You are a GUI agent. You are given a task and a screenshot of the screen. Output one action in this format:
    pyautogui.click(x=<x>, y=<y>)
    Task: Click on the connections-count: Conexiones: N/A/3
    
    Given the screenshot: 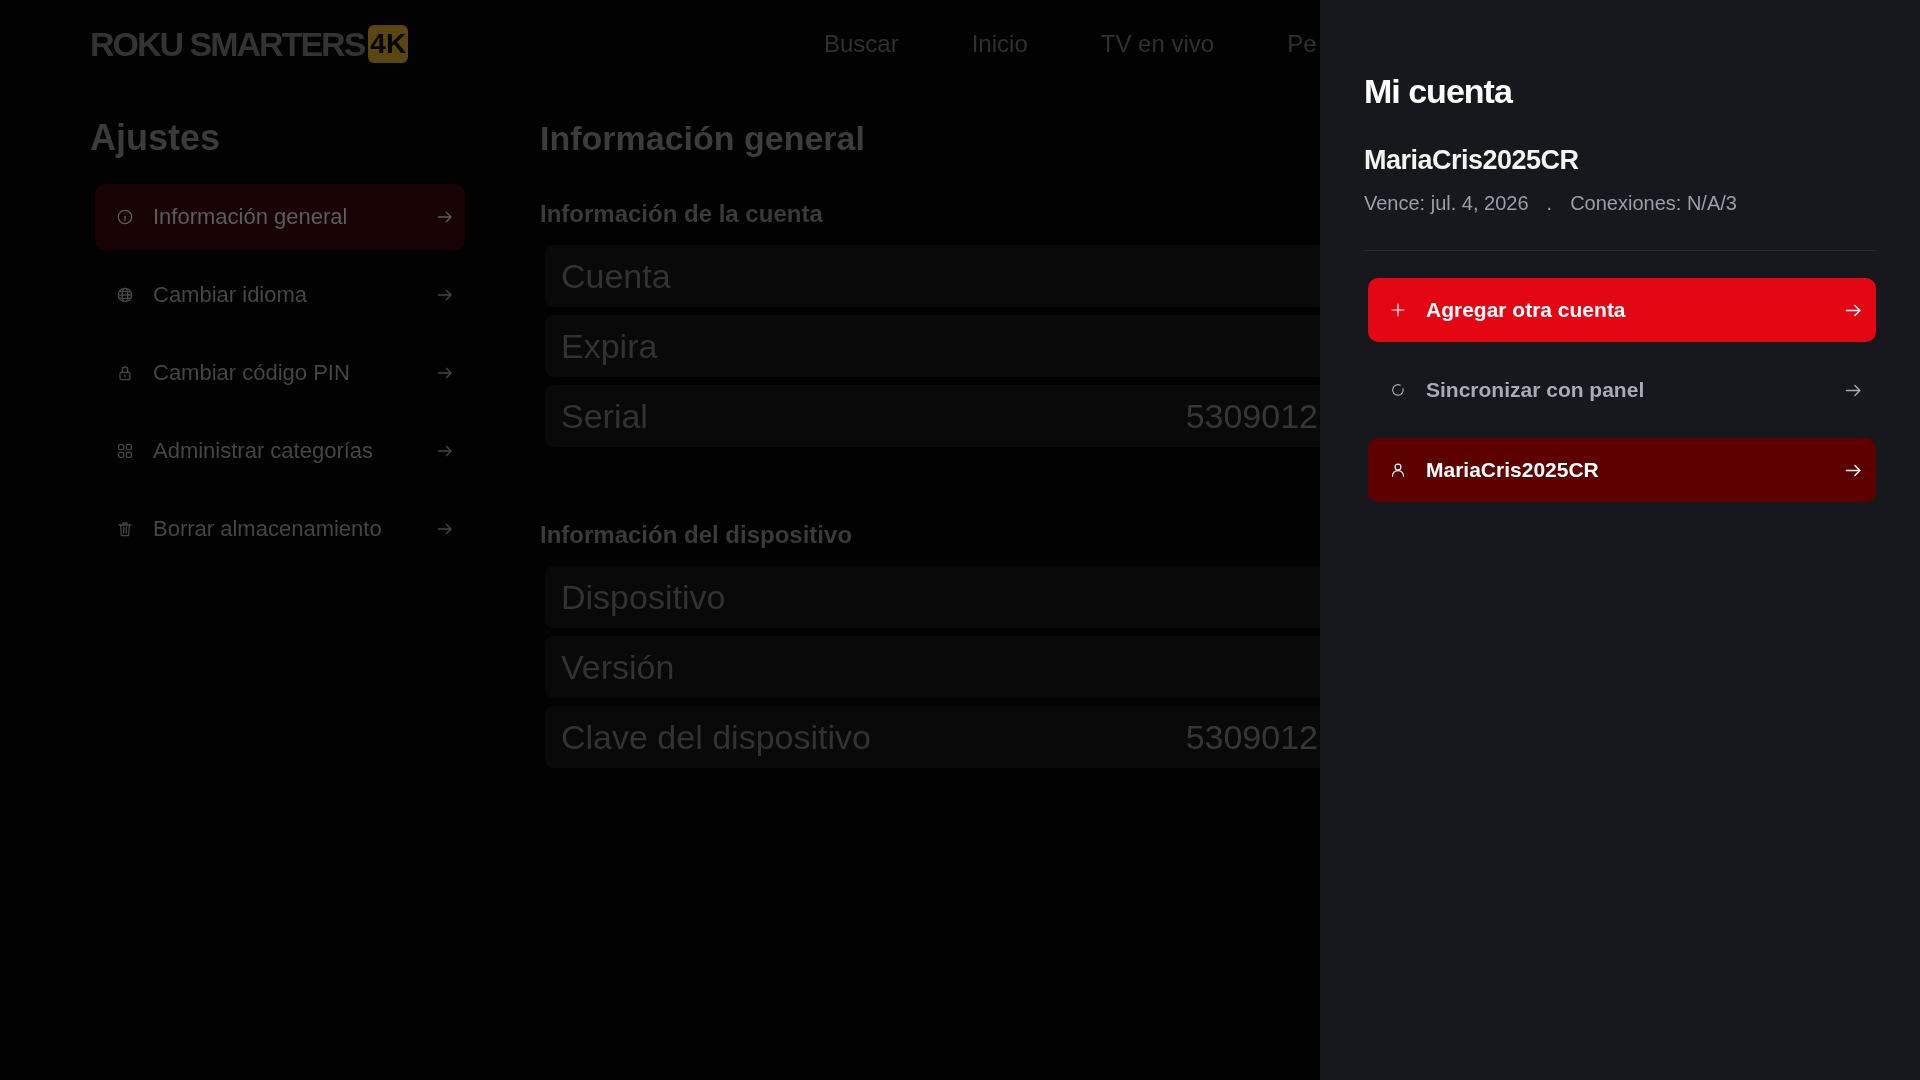 What is the action you would take?
    pyautogui.click(x=1653, y=203)
    